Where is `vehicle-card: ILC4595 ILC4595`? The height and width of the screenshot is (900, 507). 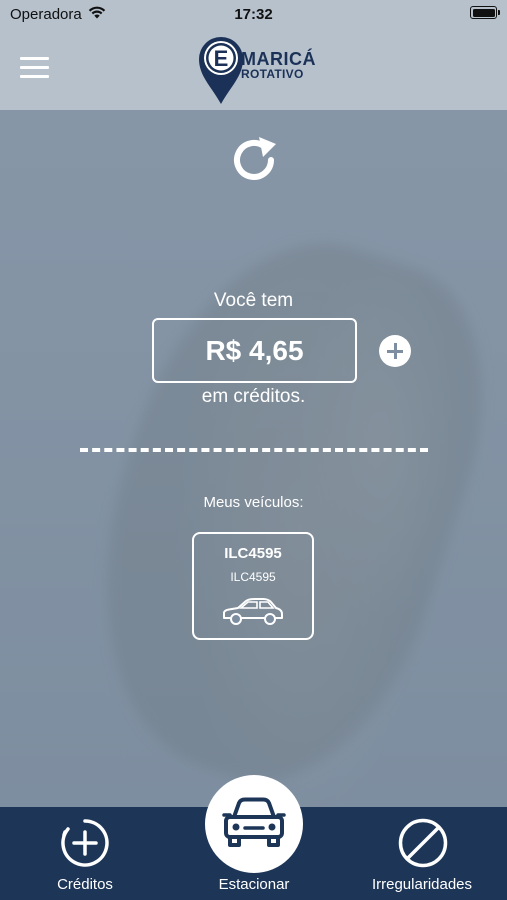
vehicle-card: ILC4595 ILC4595 is located at coordinates (253, 586).